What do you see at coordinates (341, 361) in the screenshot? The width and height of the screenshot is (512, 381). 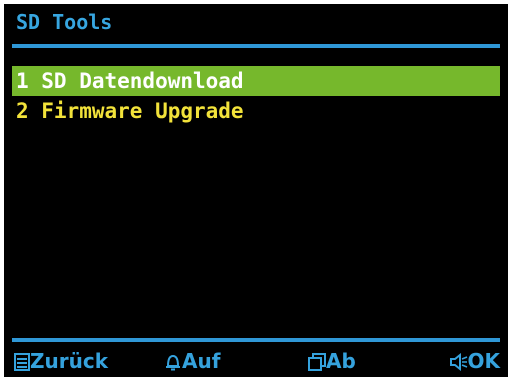 I see `down-label: Ab` at bounding box center [341, 361].